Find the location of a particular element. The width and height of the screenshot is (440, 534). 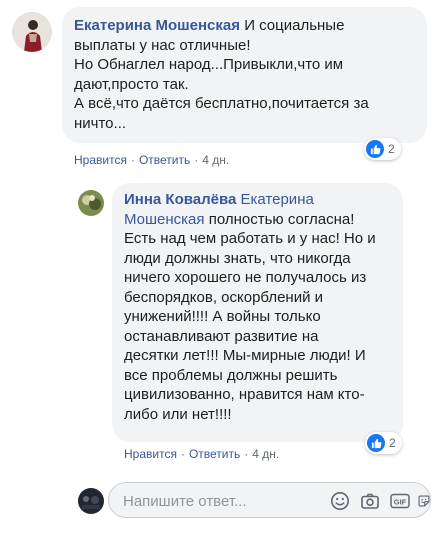

comment-text: беспорядков, оскорблений и is located at coordinates (224, 297).